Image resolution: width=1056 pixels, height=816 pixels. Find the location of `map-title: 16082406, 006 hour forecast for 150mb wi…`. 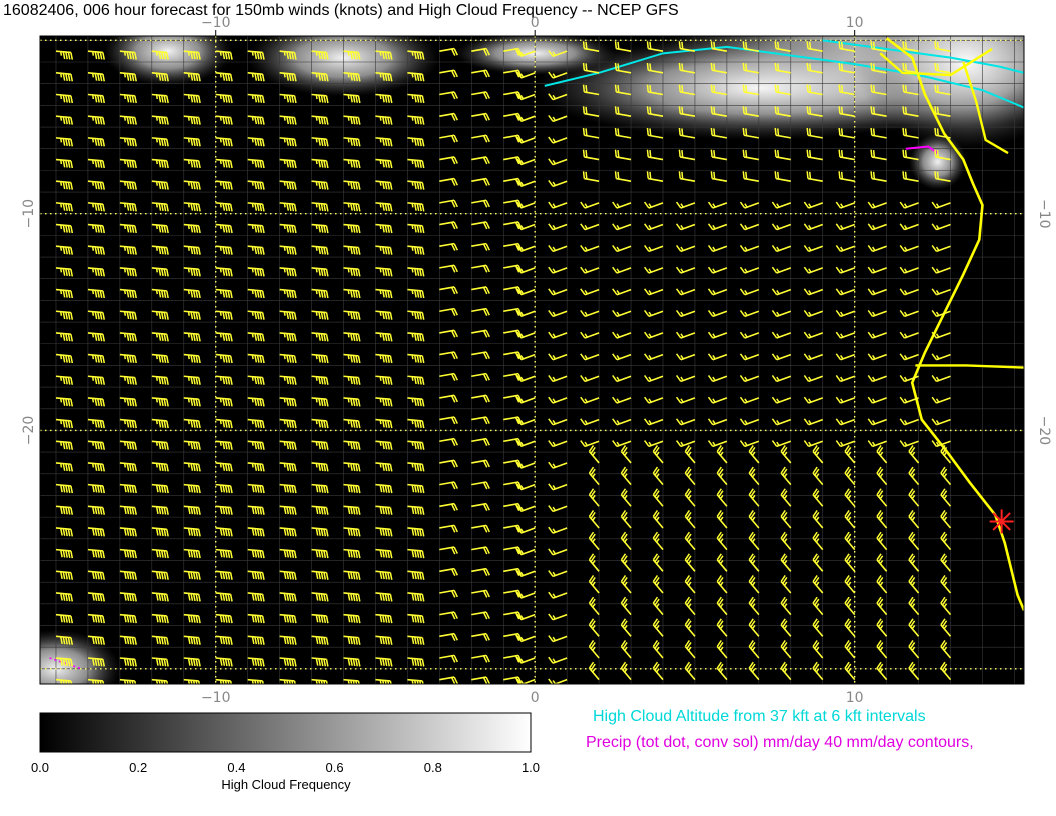

map-title: 16082406, 006 hour forecast for 150mb wi… is located at coordinates (341, 10).